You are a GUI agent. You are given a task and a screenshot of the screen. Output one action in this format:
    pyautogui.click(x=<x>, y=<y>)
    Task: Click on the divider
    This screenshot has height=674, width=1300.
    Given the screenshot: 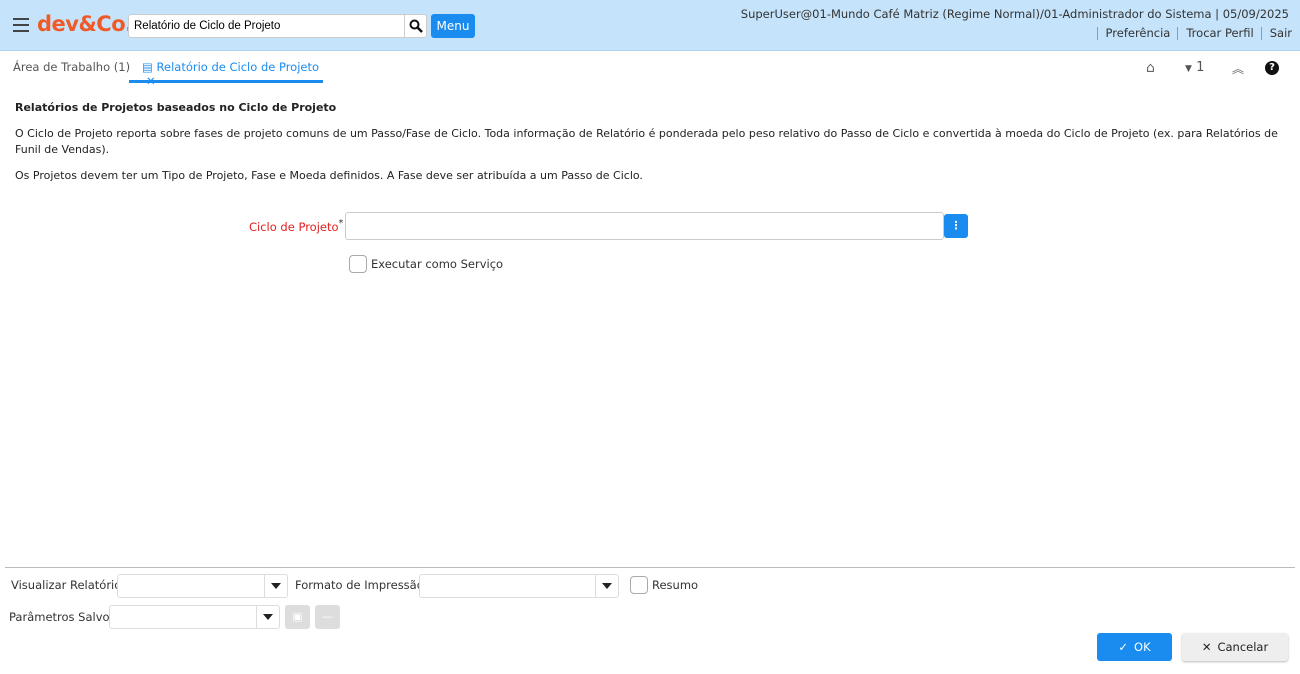 What is the action you would take?
    pyautogui.click(x=650, y=567)
    